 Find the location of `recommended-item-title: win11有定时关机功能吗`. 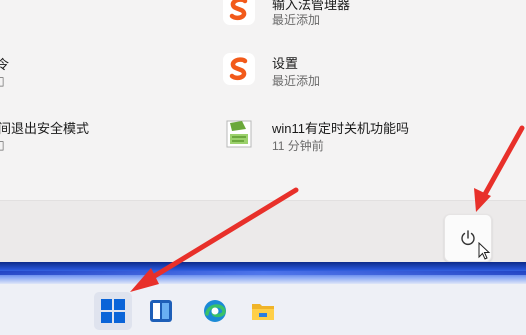

recommended-item-title: win11有定时关机功能吗 is located at coordinates (341, 128).